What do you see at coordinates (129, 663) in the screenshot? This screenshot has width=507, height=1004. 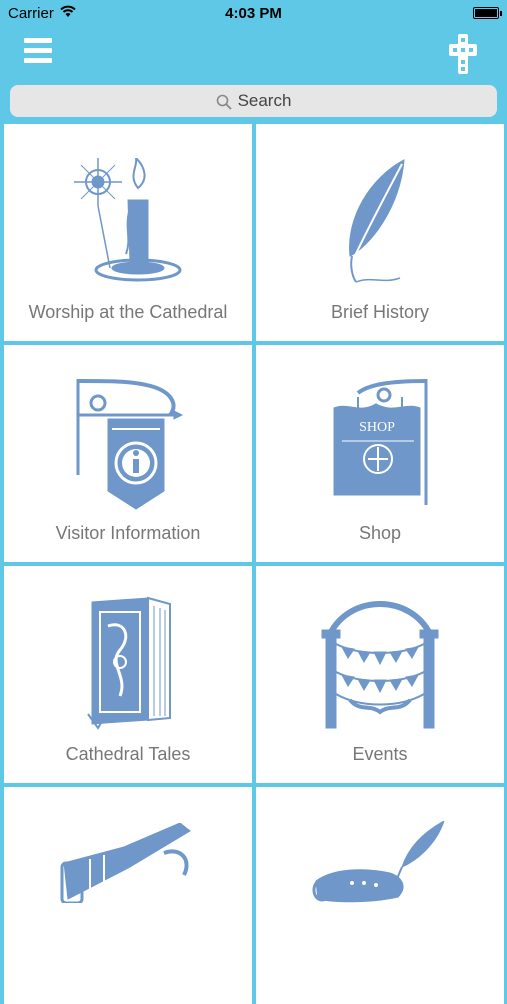 I see `book-icon` at bounding box center [129, 663].